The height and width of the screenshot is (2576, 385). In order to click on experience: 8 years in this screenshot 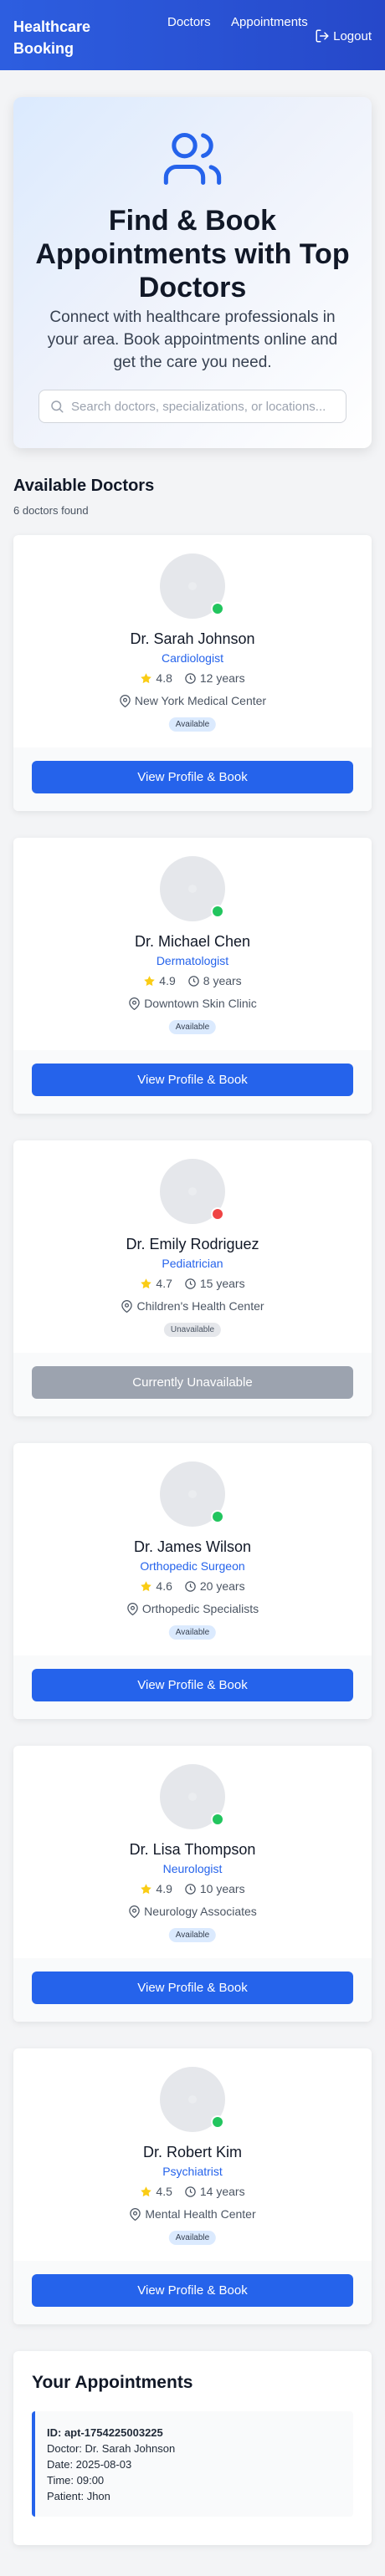, I will do `click(214, 981)`.